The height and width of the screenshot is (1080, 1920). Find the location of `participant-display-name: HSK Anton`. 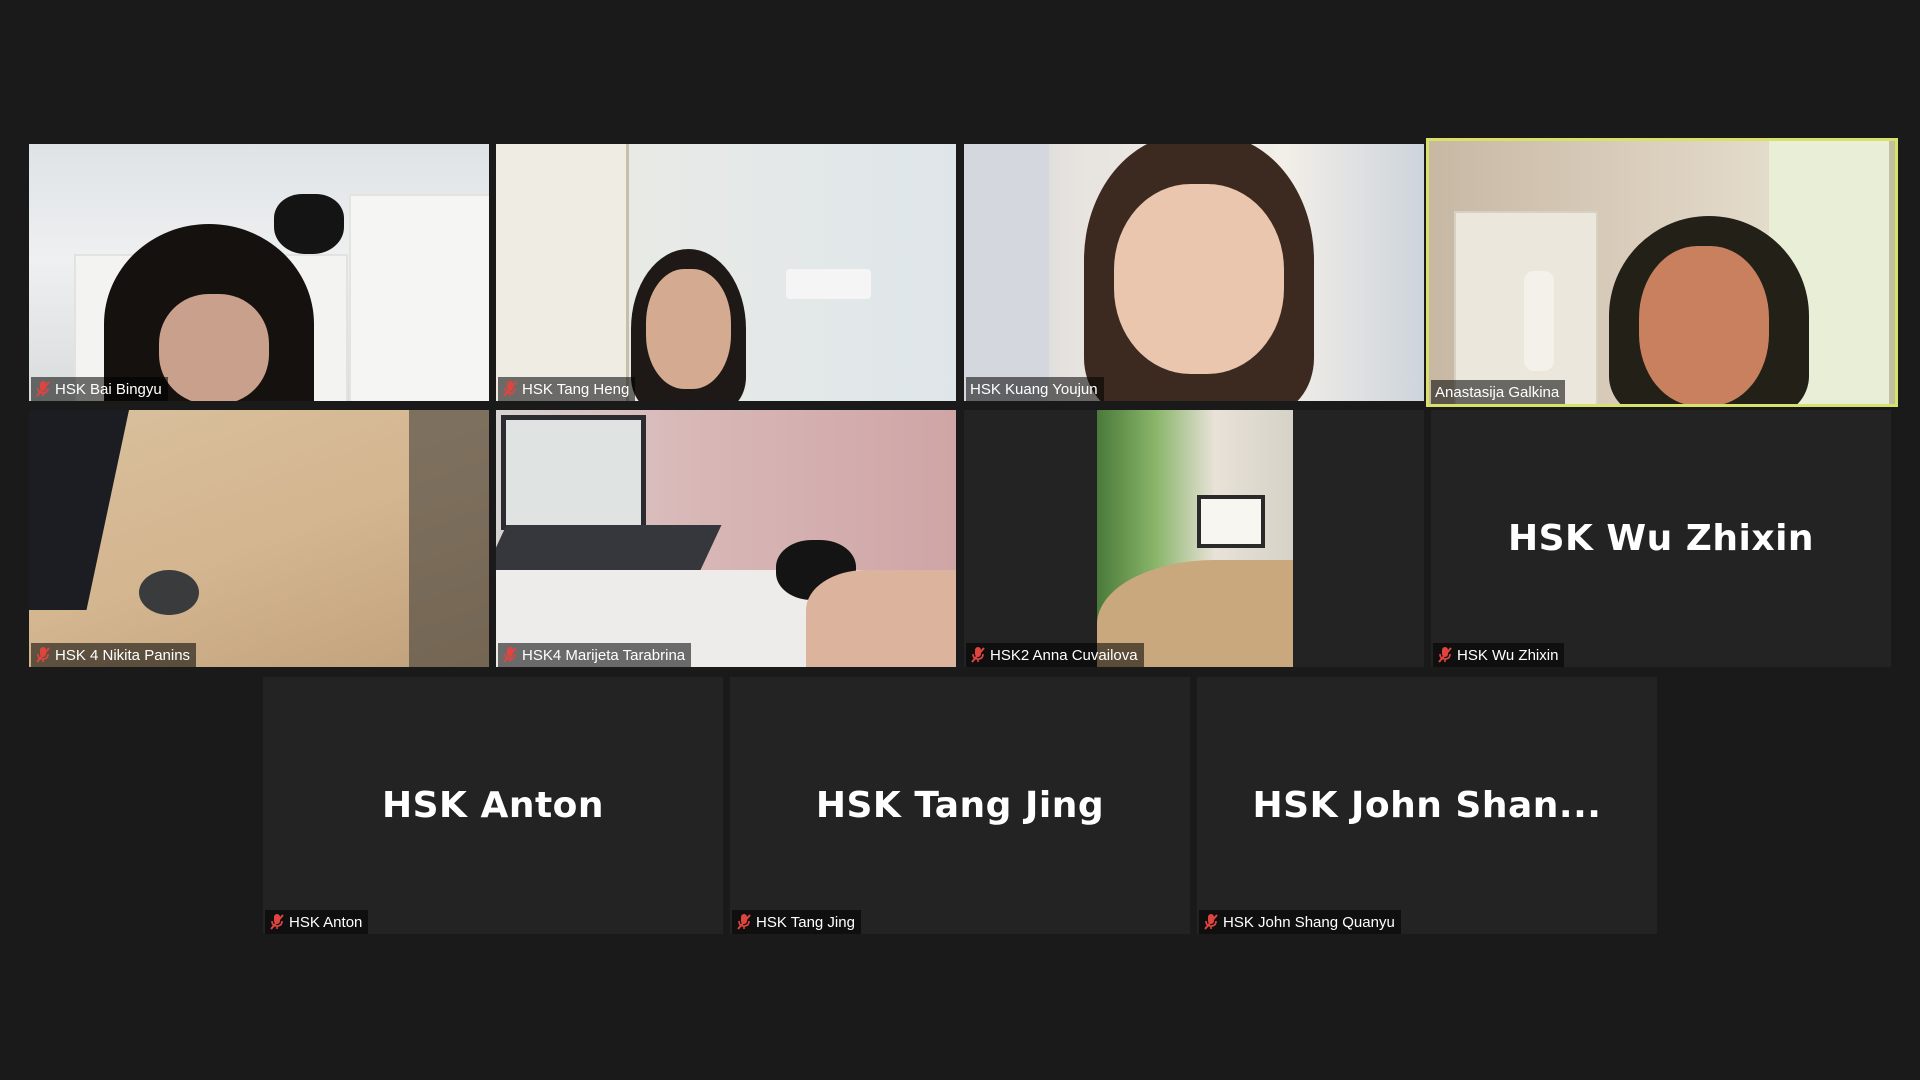

participant-display-name: HSK Anton is located at coordinates (493, 805).